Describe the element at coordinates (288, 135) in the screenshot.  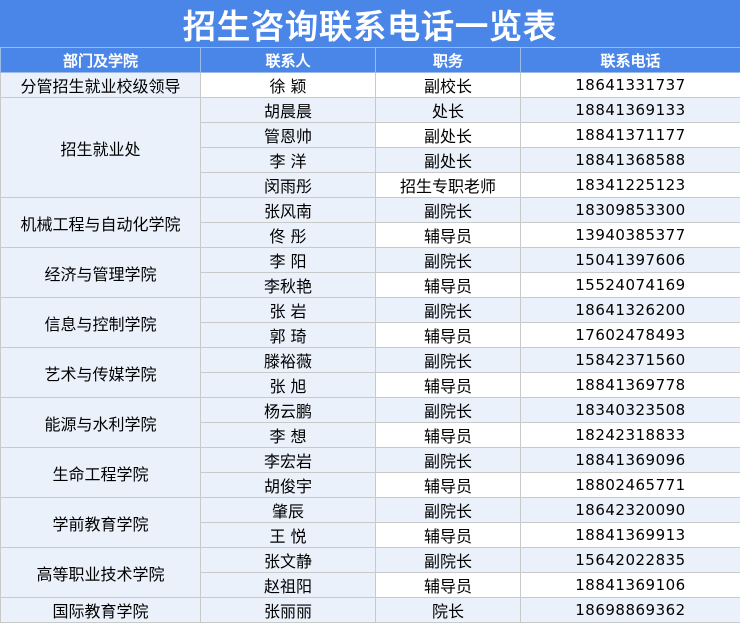
I see `contact-name-cell: 管恩帅` at that location.